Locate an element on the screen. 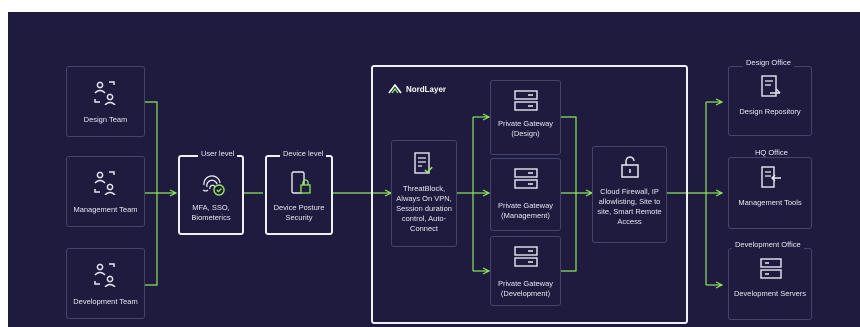  unlock-icon is located at coordinates (630, 167).